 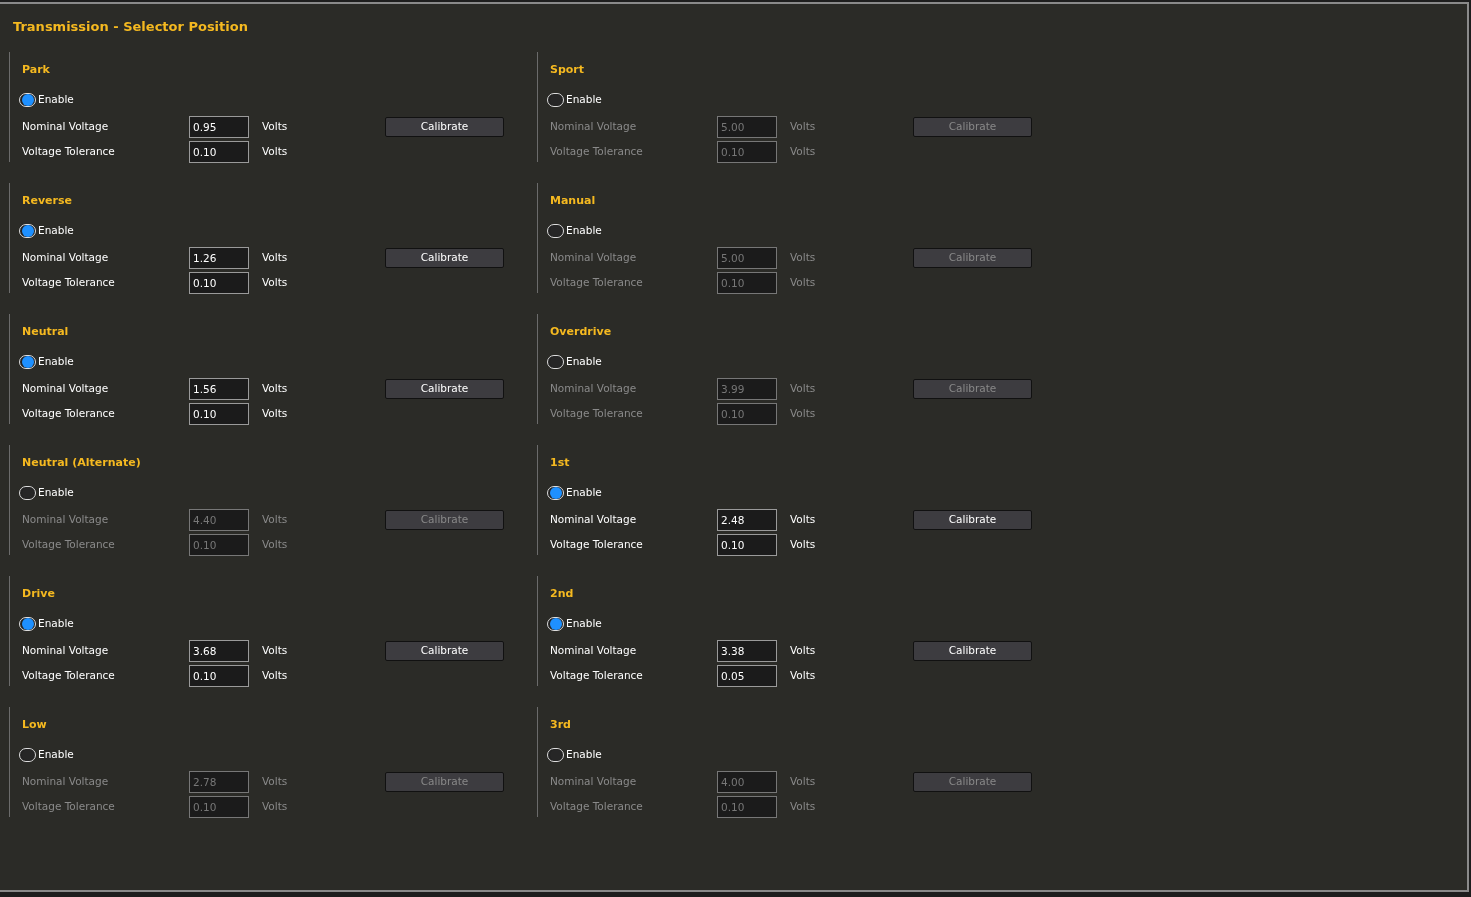 What do you see at coordinates (747, 519) in the screenshot?
I see `input-field: 2.48` at bounding box center [747, 519].